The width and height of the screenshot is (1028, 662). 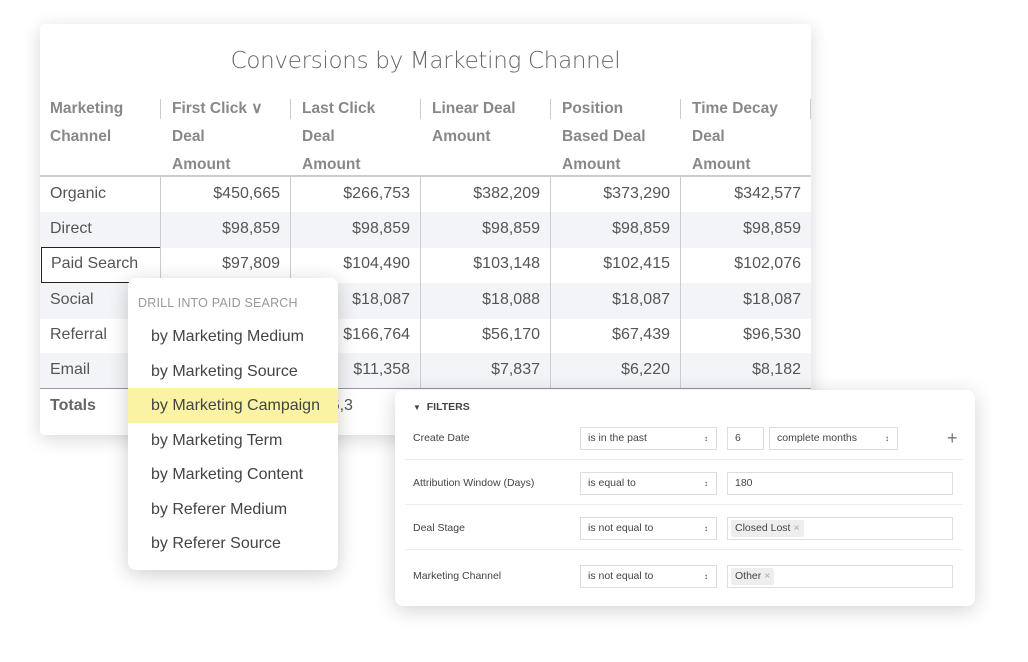 What do you see at coordinates (87, 108) in the screenshot?
I see `column-header-line: Marketing` at bounding box center [87, 108].